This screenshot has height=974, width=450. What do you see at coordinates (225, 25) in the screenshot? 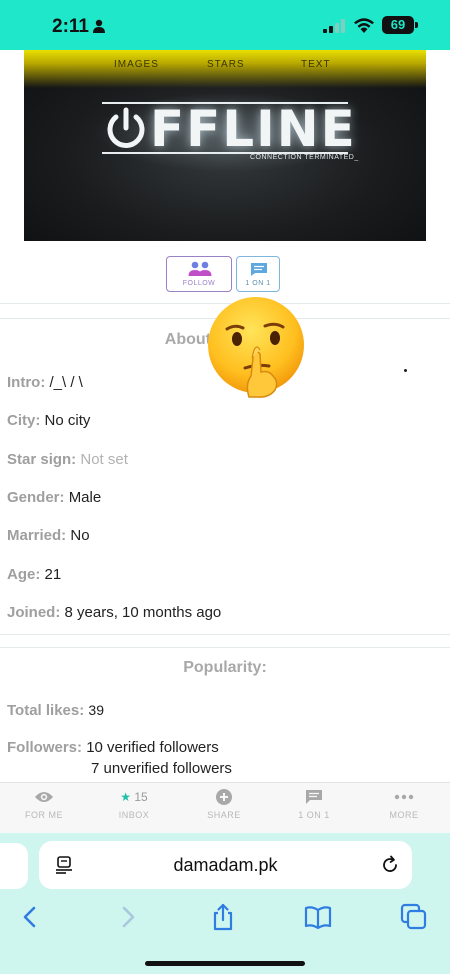
I see `status-bar: 2:11 69` at bounding box center [225, 25].